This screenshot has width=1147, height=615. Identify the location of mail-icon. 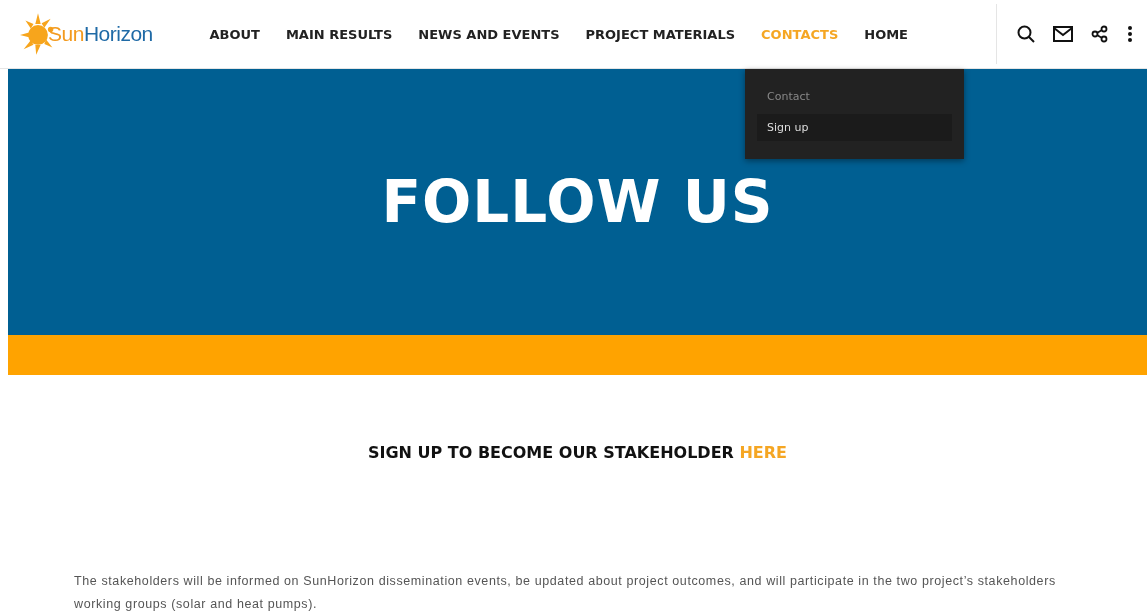
(1063, 34).